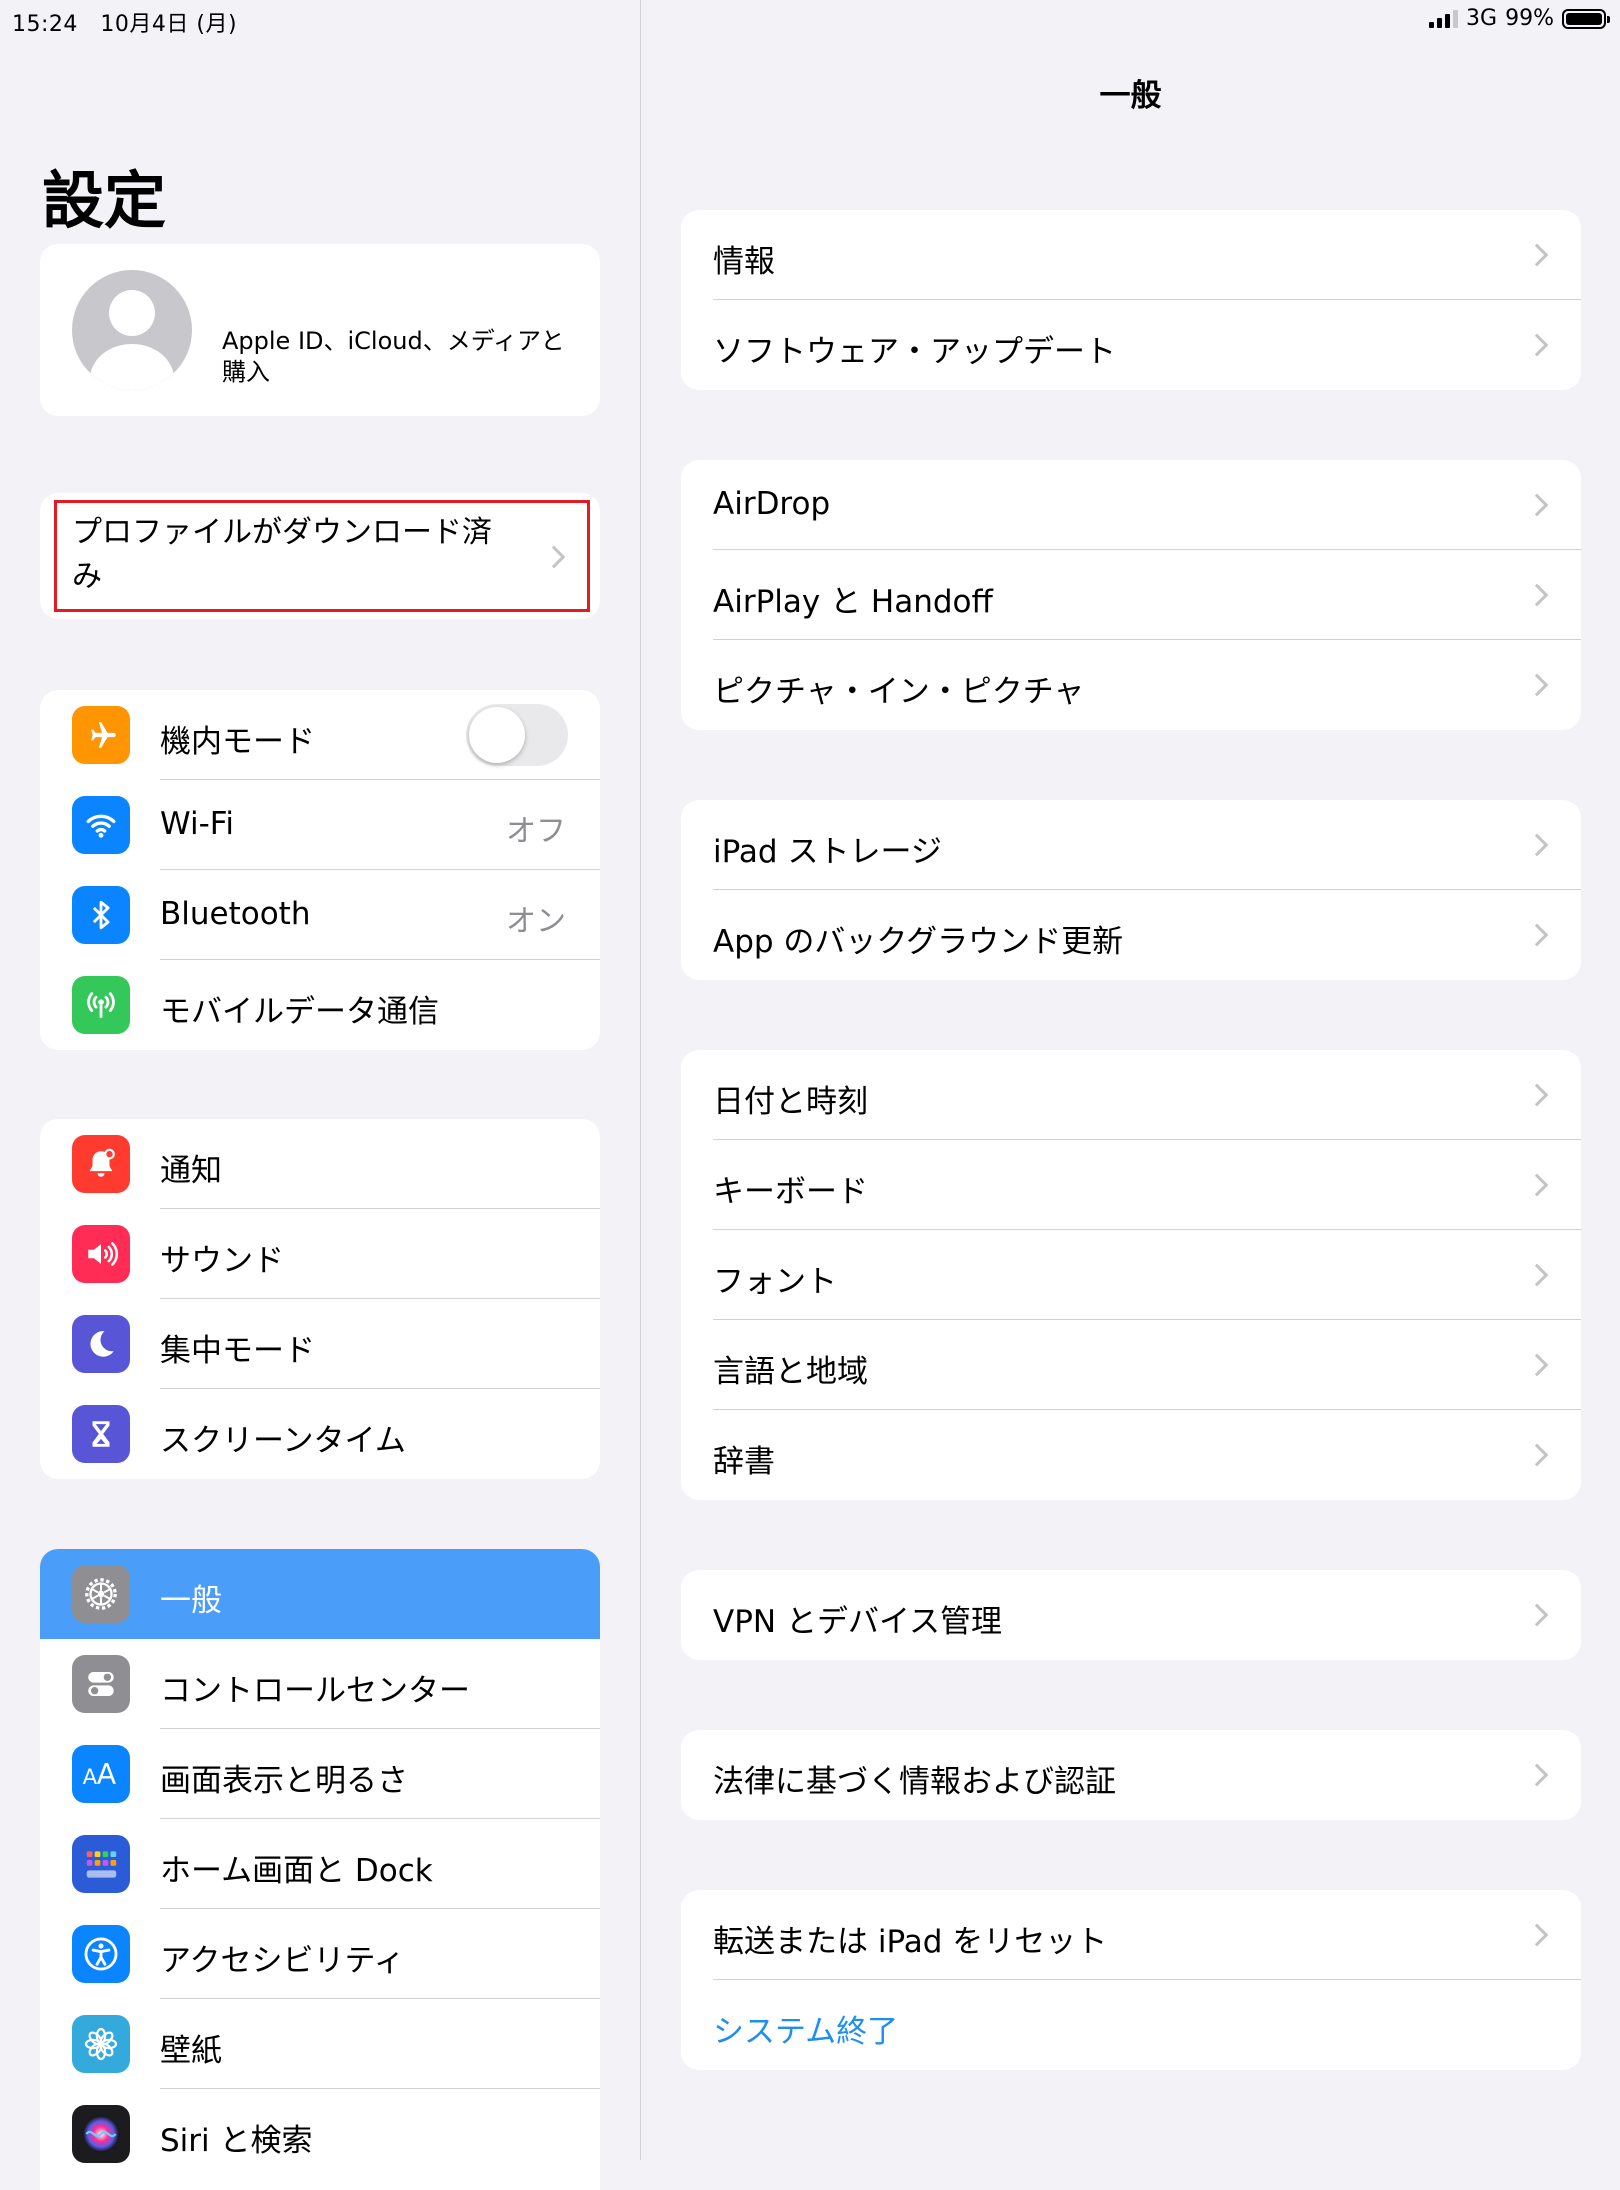 This screenshot has height=2190, width=1620. I want to click on settings-row: フォント, so click(1131, 1275).